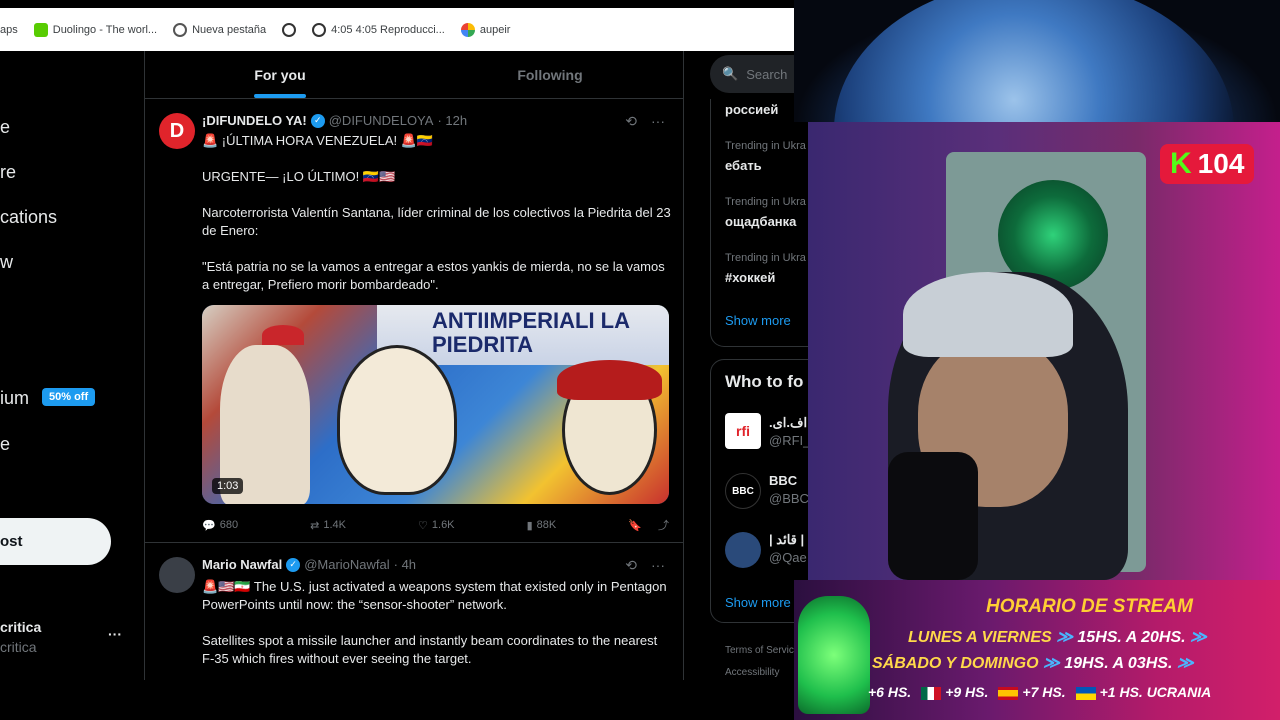 The image size is (1280, 720). Describe the element at coordinates (315, 525) in the screenshot. I see `repost-icon: ⇄` at that location.